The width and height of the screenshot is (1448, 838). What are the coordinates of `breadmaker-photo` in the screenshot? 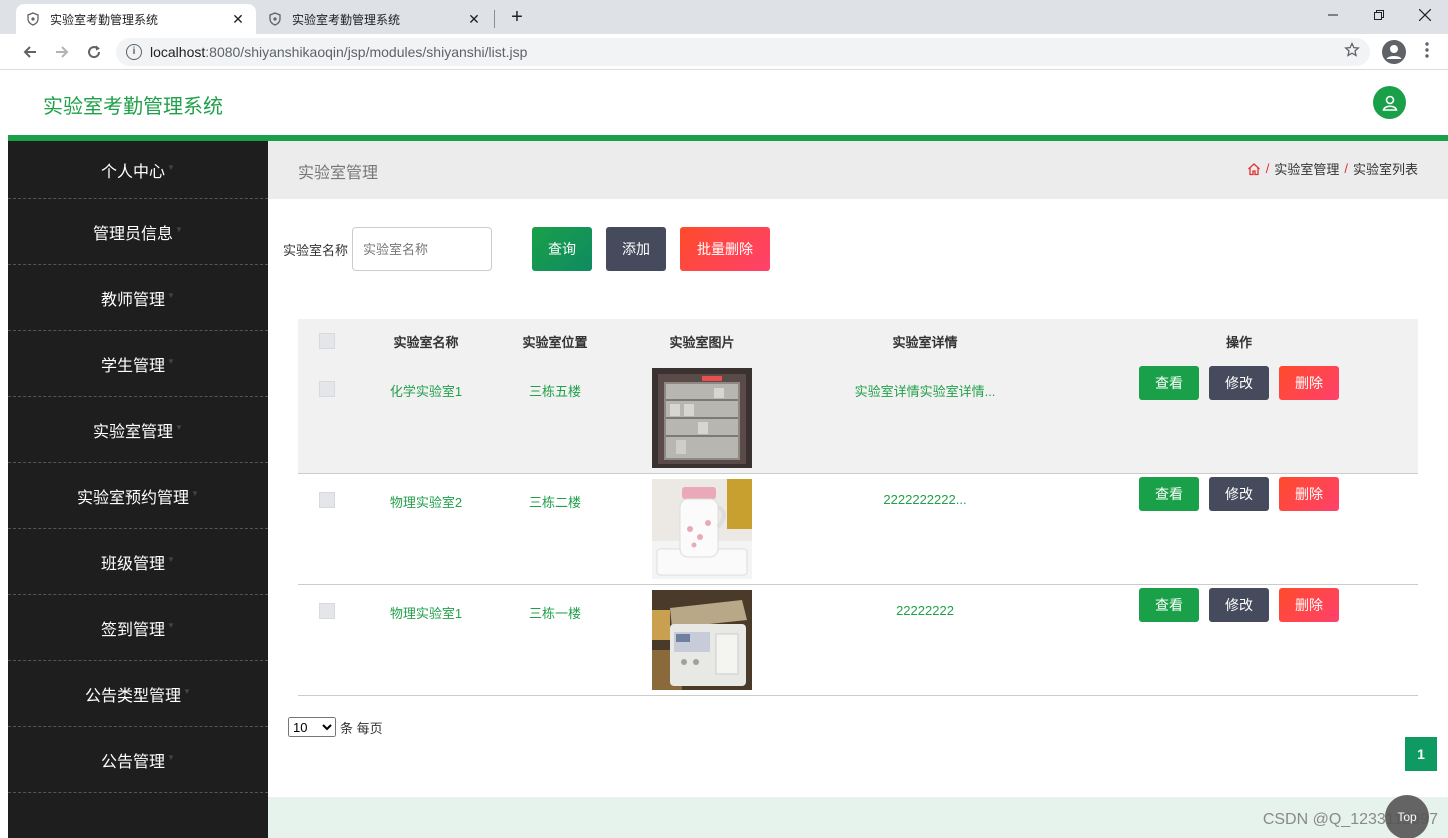 It's located at (702, 640).